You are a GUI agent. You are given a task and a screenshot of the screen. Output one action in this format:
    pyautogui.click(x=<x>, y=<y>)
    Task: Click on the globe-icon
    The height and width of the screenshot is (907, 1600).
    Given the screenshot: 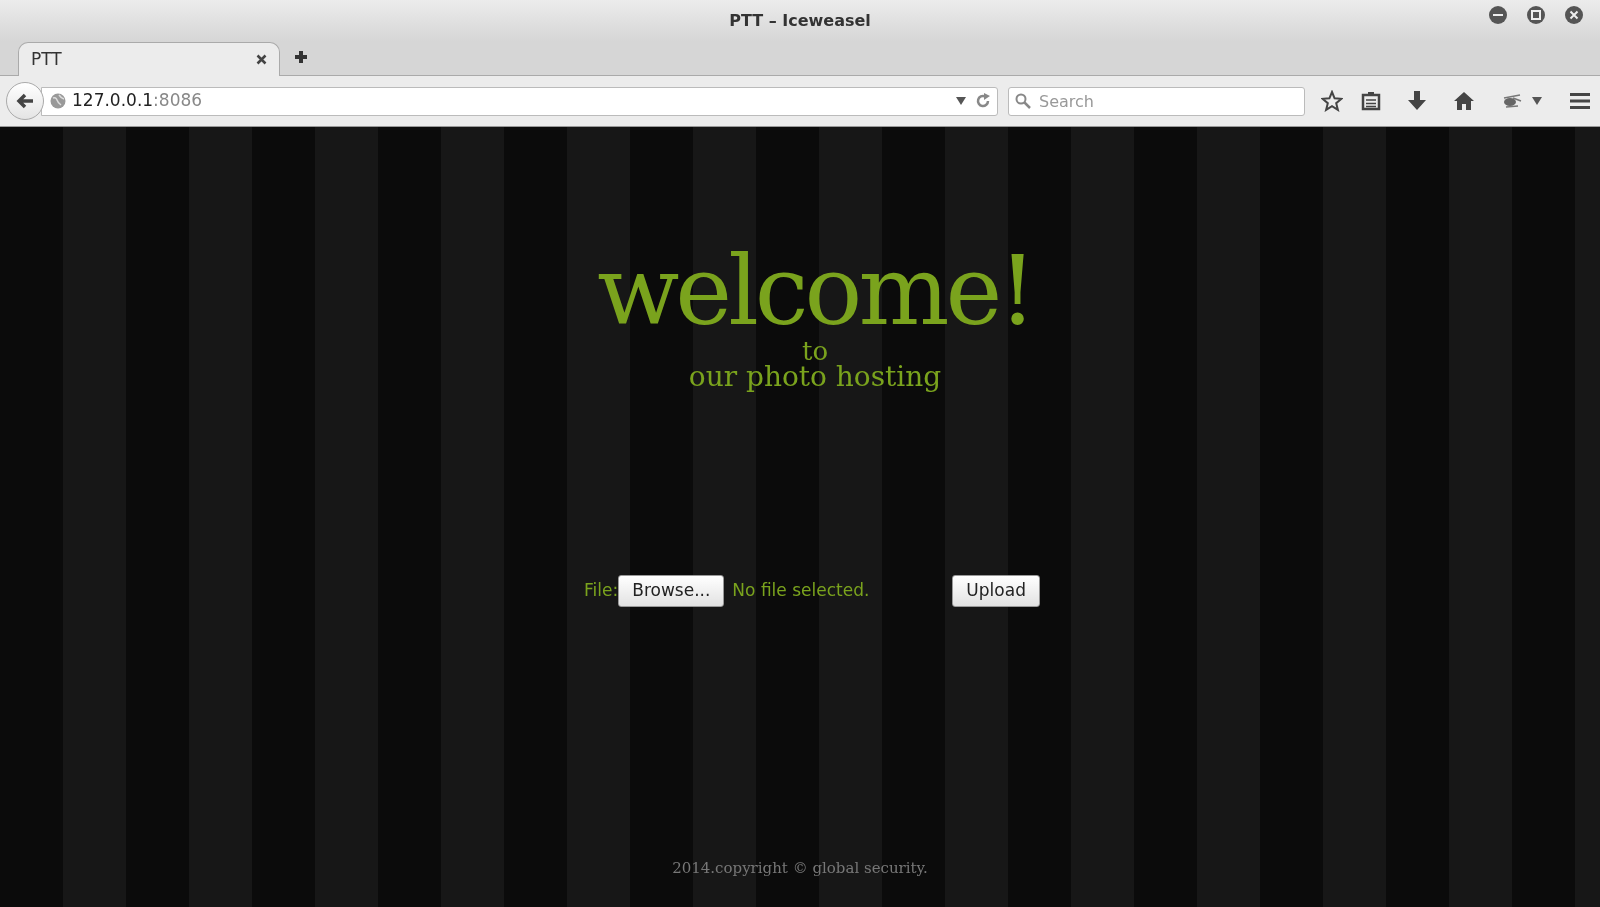 What is the action you would take?
    pyautogui.click(x=58, y=101)
    